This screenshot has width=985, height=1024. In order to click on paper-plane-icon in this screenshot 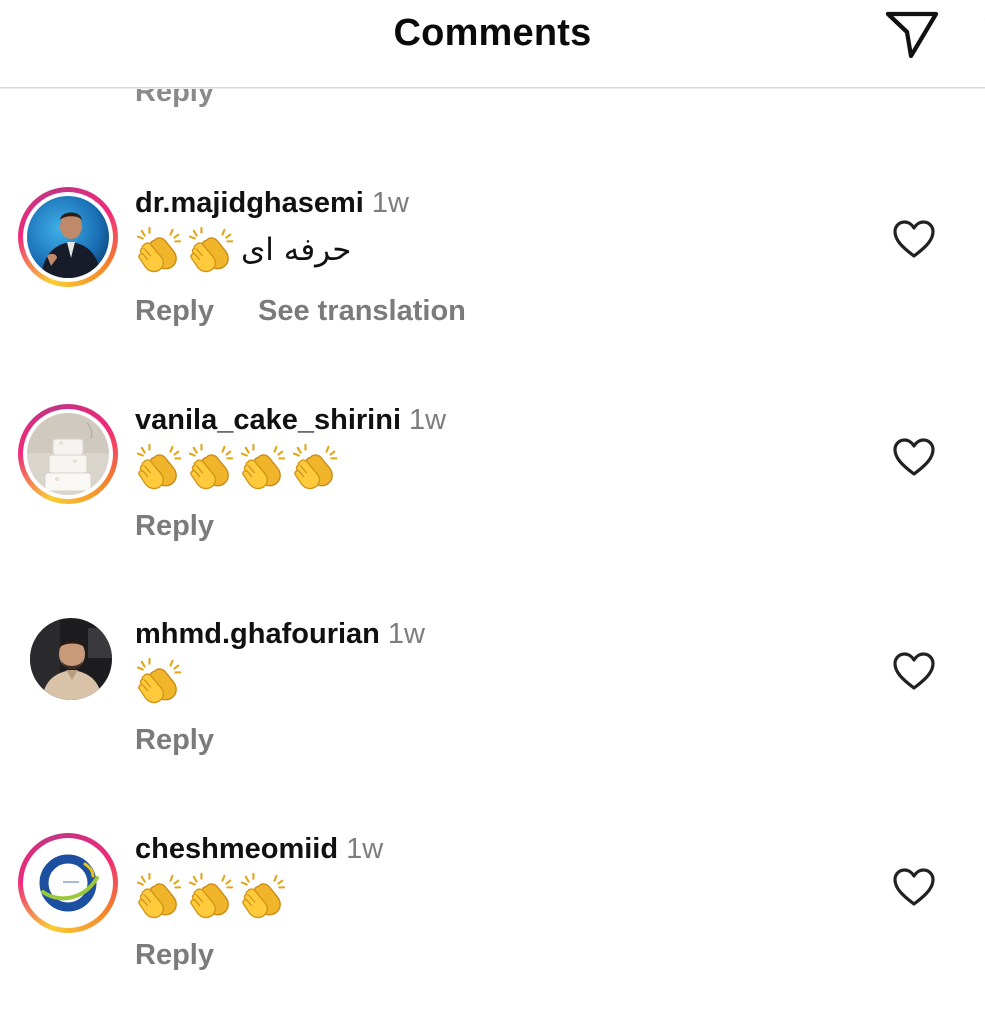, I will do `click(912, 35)`.